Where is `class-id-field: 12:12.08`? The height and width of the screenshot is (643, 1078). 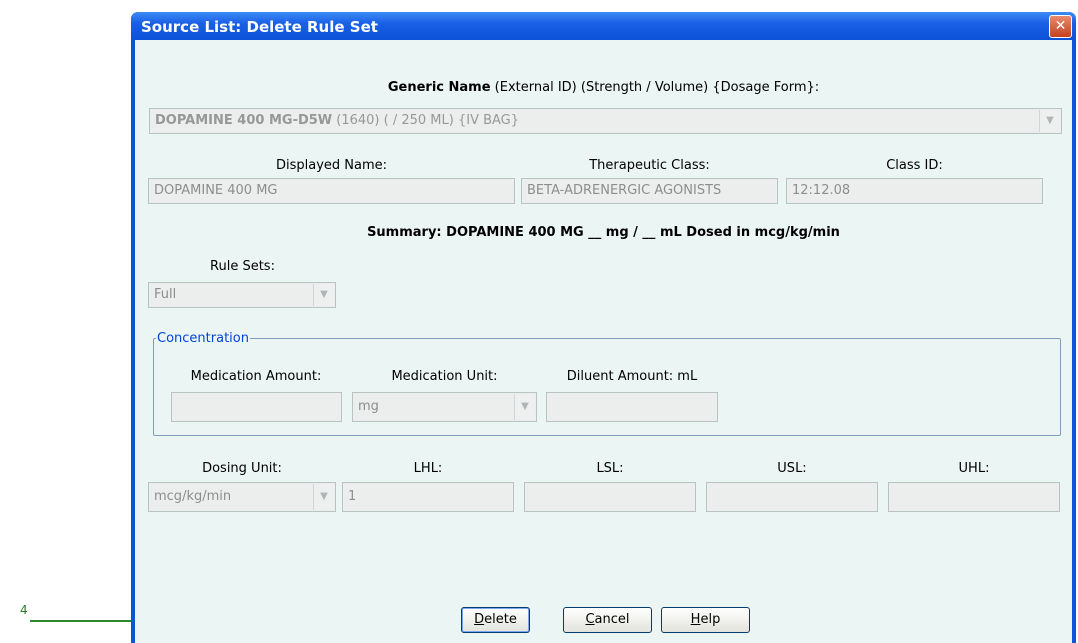
class-id-field: 12:12.08 is located at coordinates (914, 191).